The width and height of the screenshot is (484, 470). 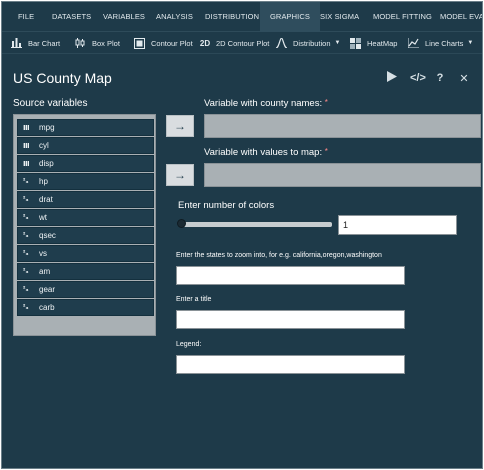 What do you see at coordinates (266, 103) in the screenshot?
I see `county-names-label: Variable with county names: *` at bounding box center [266, 103].